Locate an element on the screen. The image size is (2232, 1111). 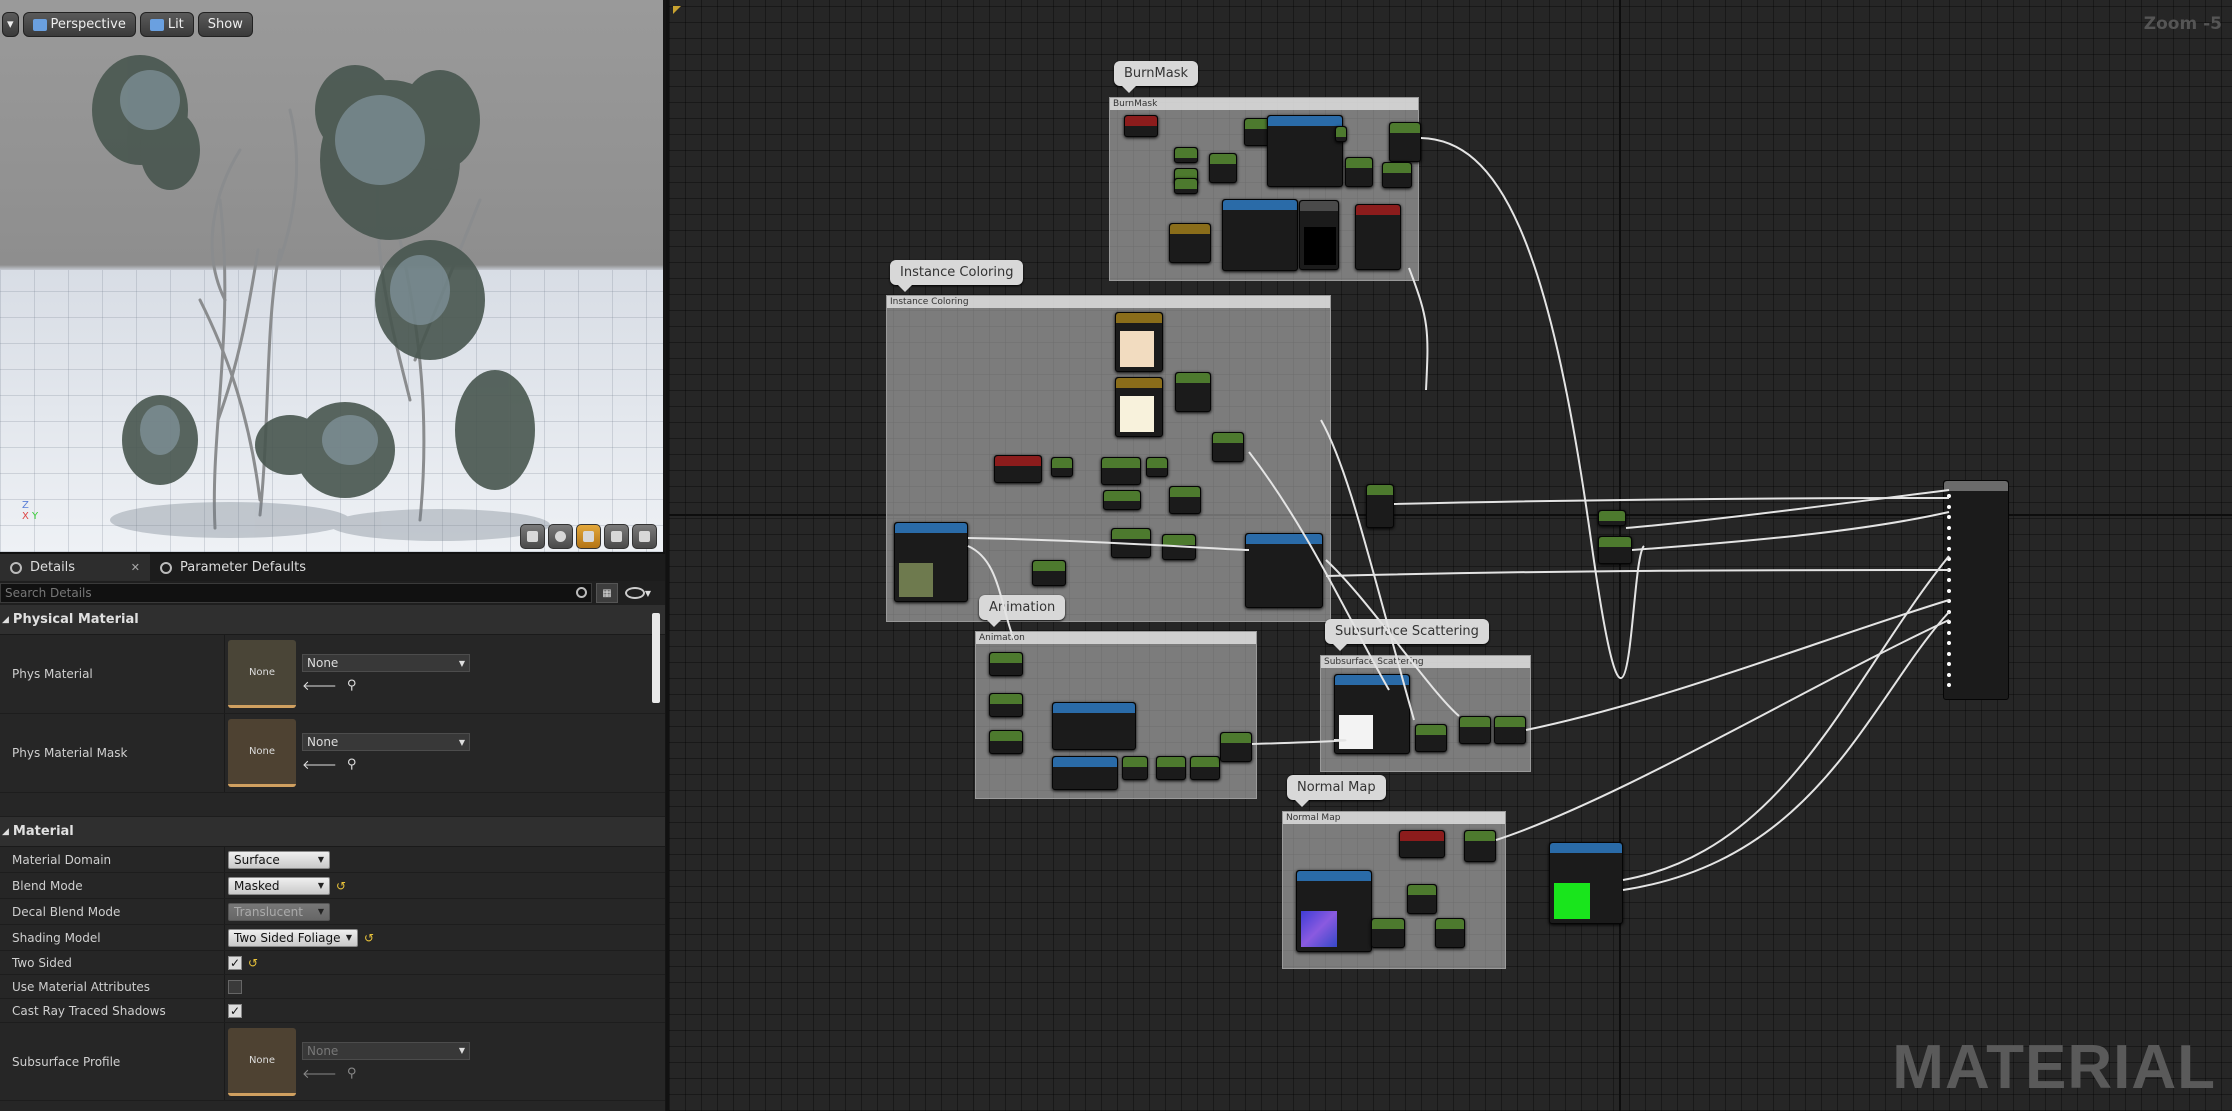
material-preview-viewport: ▾ Perspective Lit Show Z X Y is located at coordinates (331, 276).